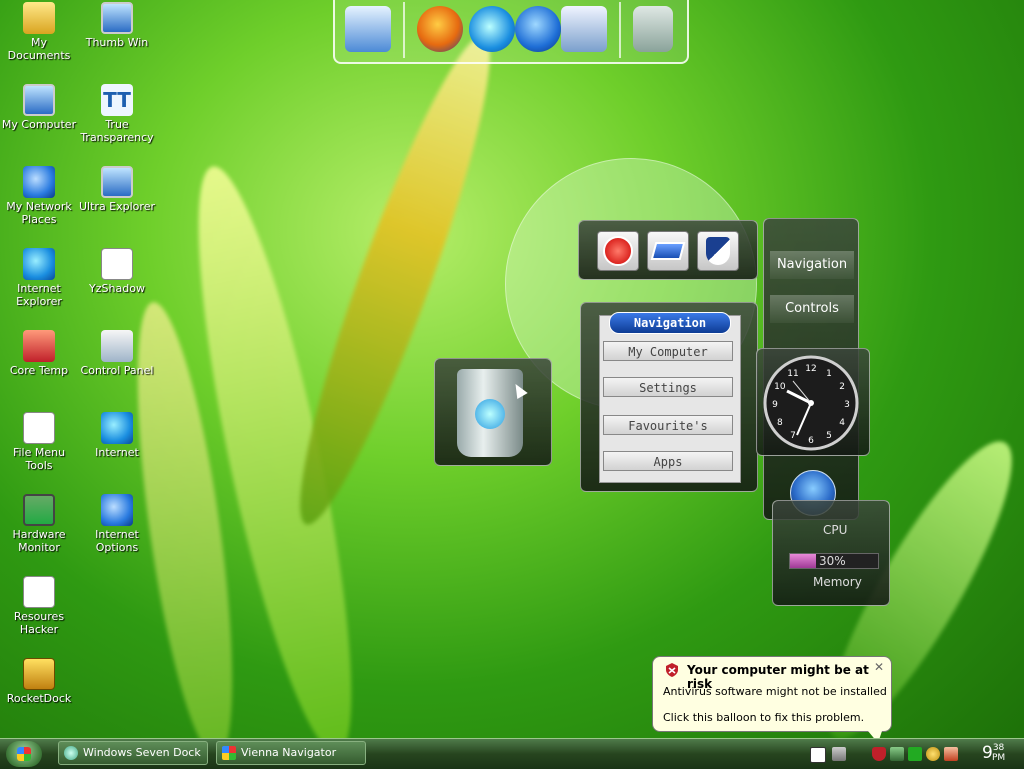 The width and height of the screenshot is (1024, 769). I want to click on clock-number: 2, so click(842, 387).